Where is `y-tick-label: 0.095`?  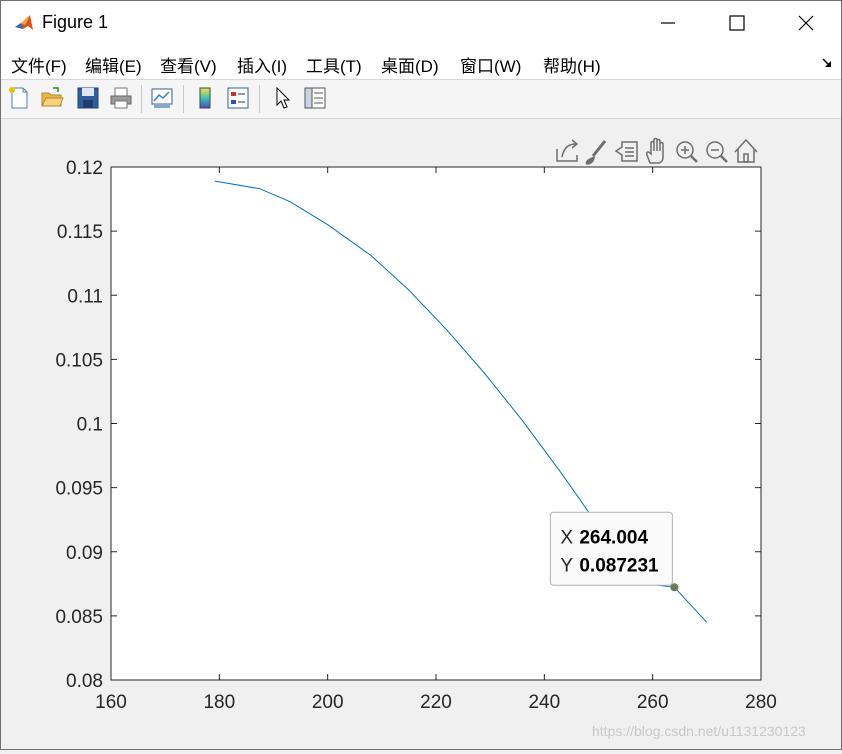
y-tick-label: 0.095 is located at coordinates (79, 489).